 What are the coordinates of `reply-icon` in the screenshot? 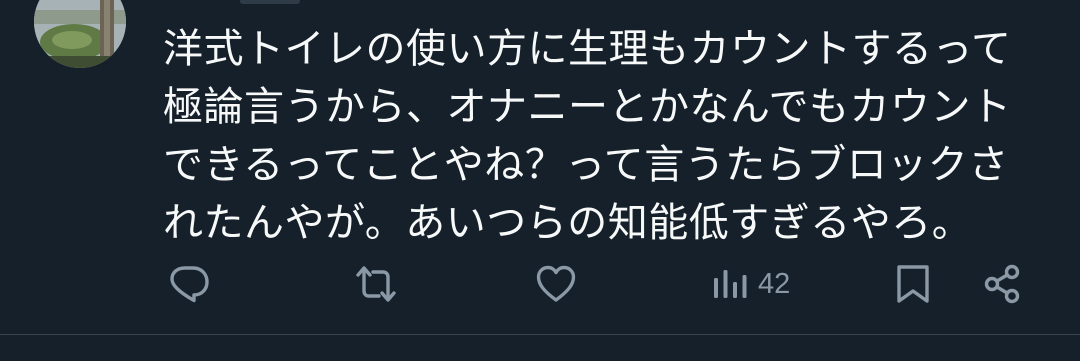 It's located at (189, 284).